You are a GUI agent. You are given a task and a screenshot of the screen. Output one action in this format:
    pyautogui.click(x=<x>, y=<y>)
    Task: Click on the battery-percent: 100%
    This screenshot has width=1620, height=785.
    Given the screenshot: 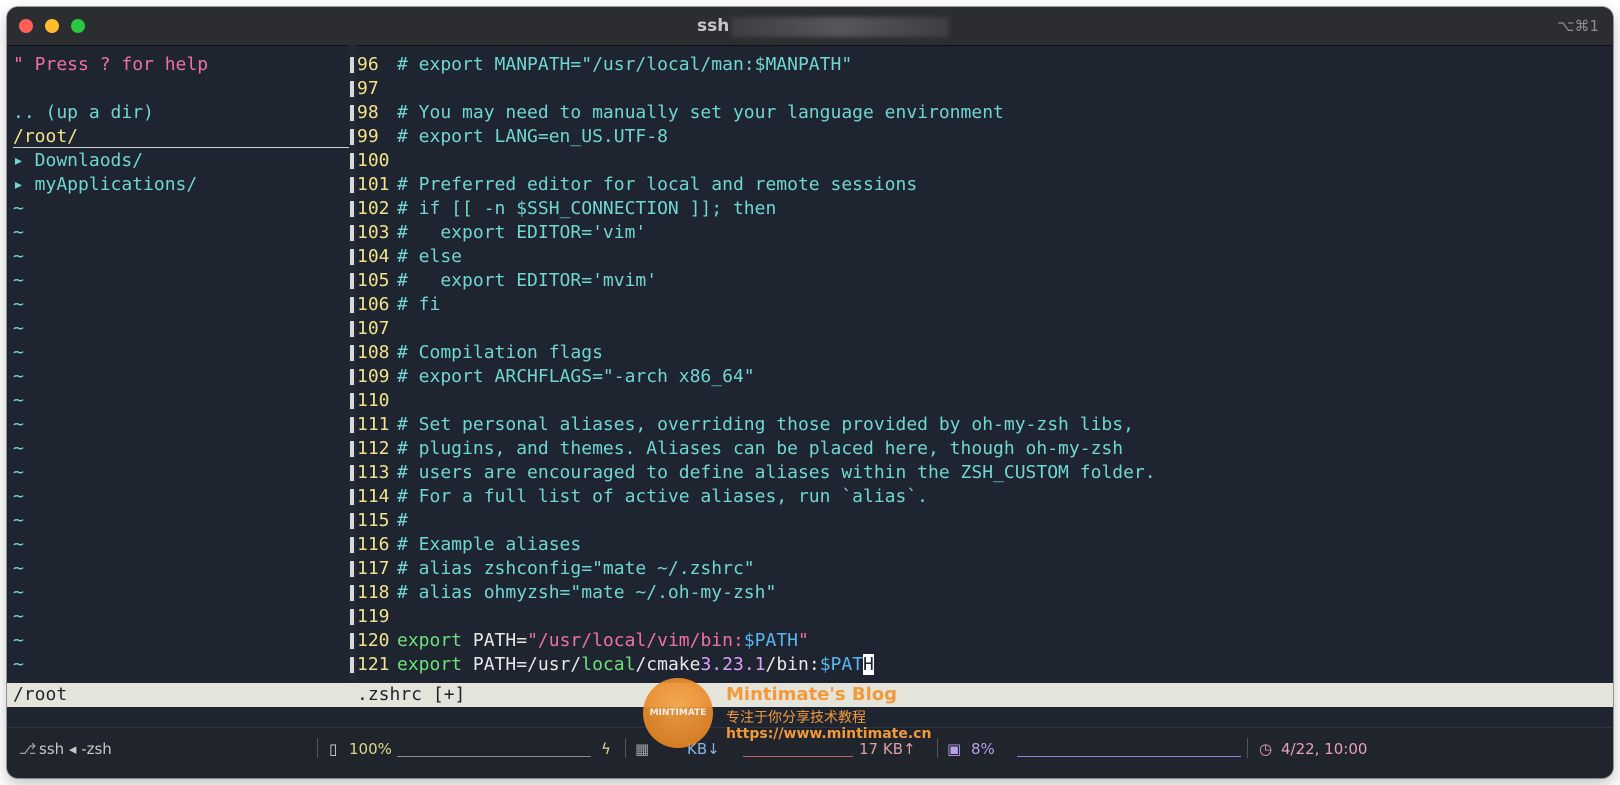 What is the action you would take?
    pyautogui.click(x=370, y=749)
    